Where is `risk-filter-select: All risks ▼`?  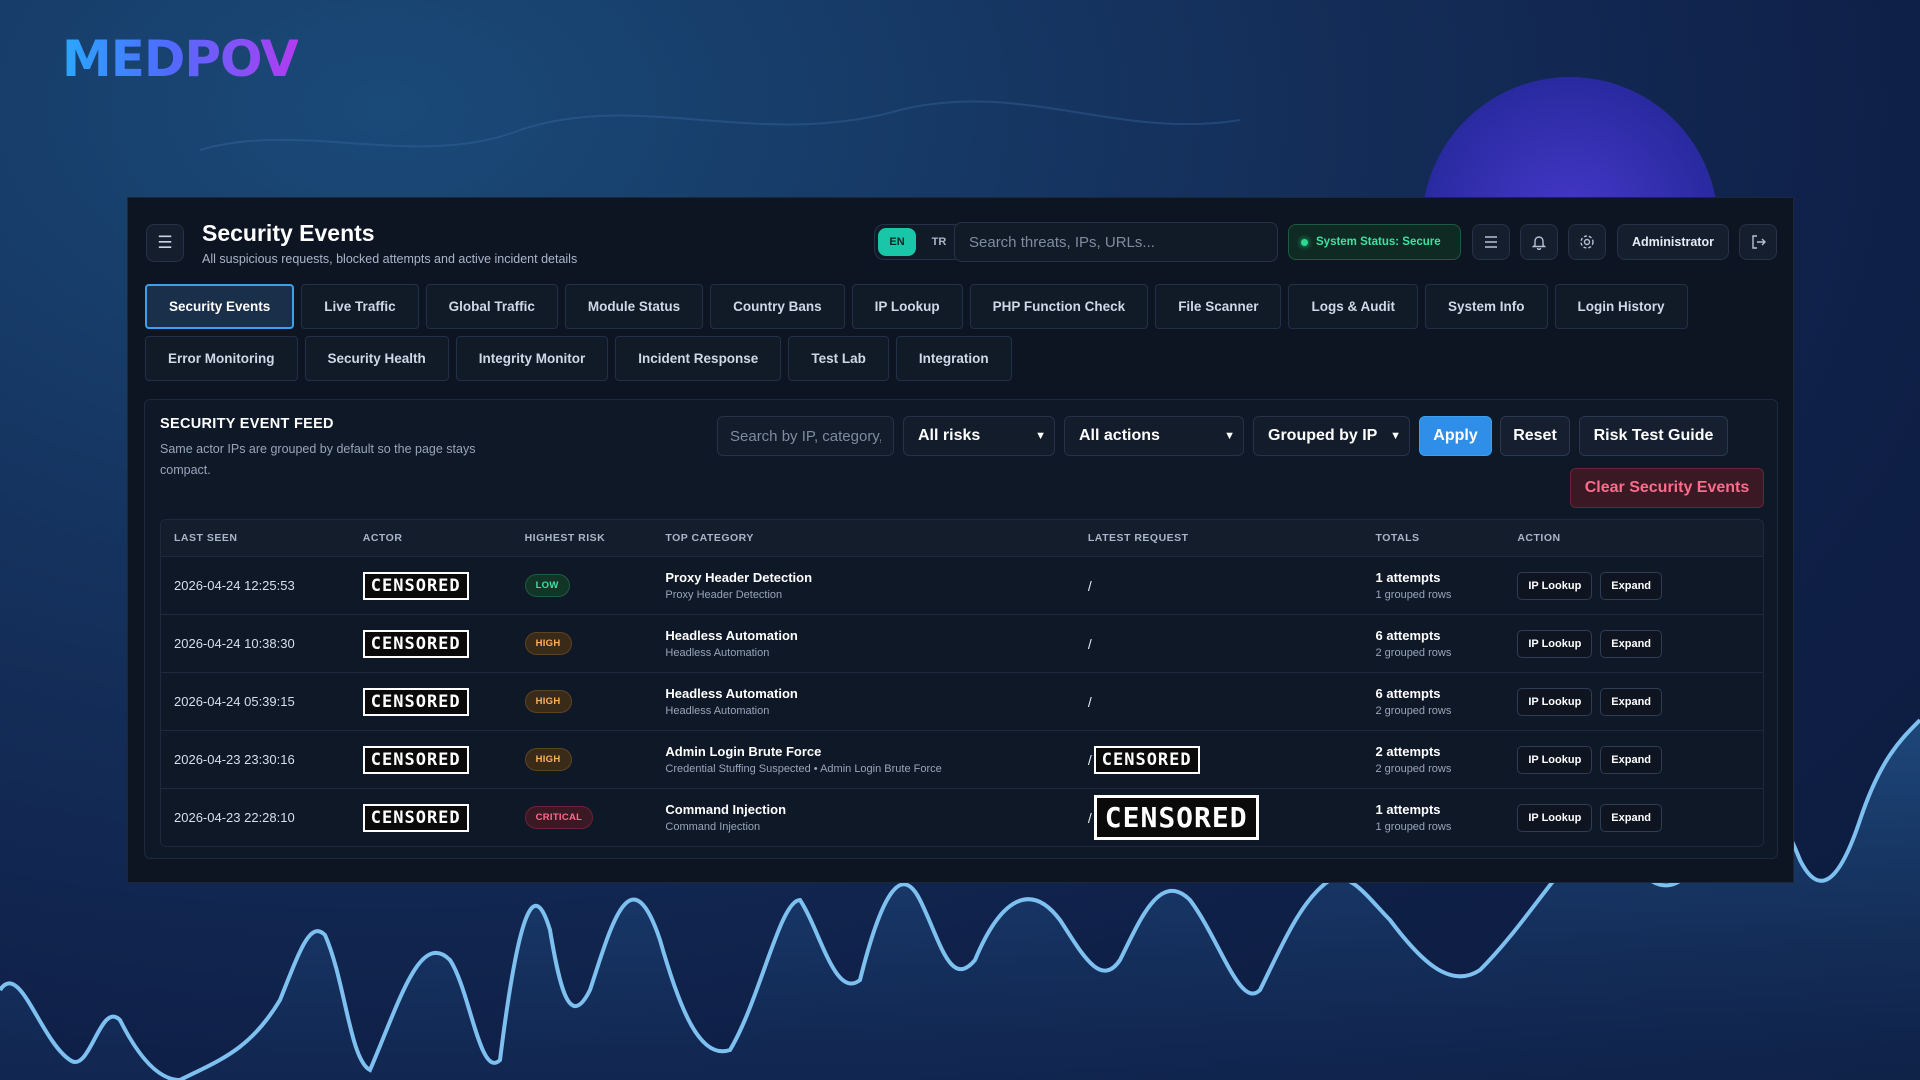
risk-filter-select: All risks ▼ is located at coordinates (979, 436).